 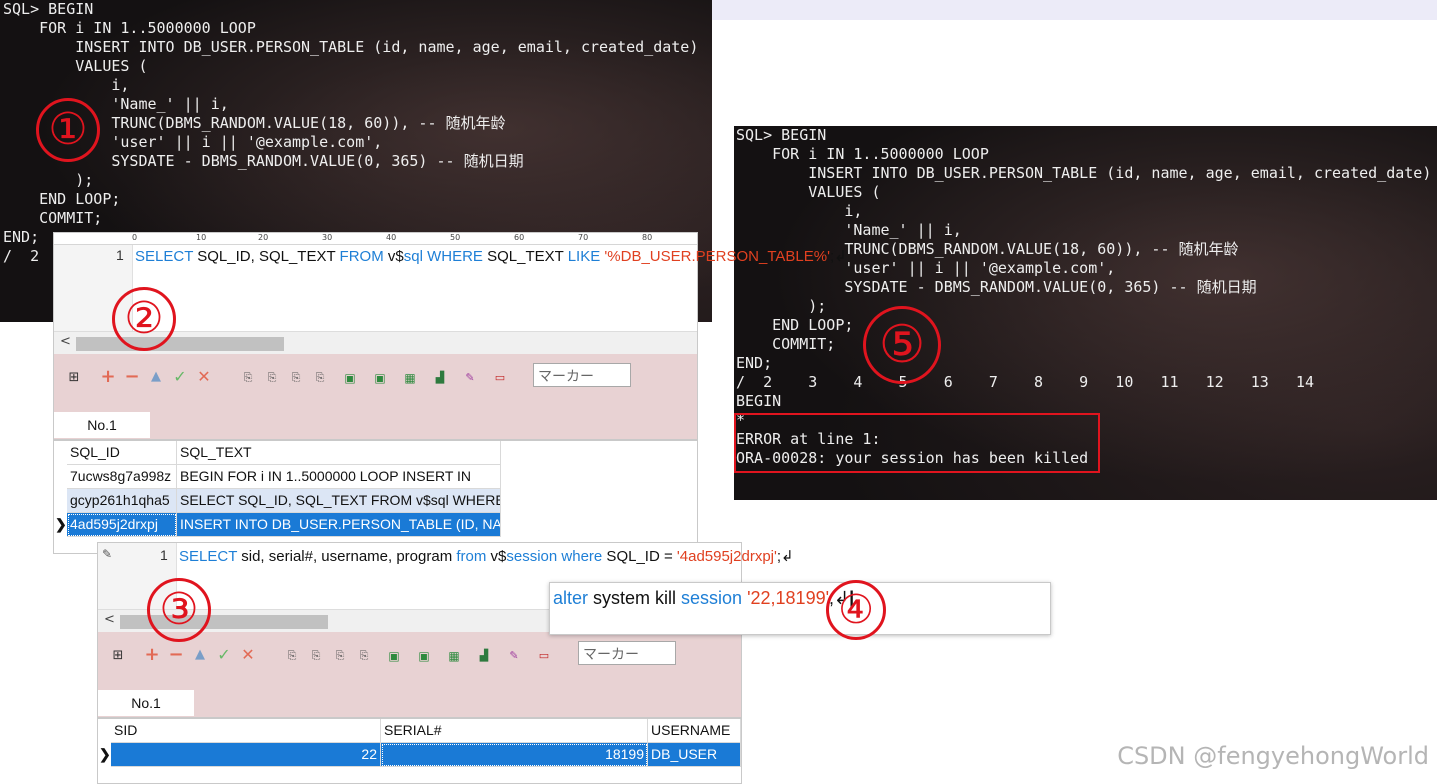 What do you see at coordinates (122, 525) in the screenshot?
I see `table-cell-selected: 4ad595j2drxpj` at bounding box center [122, 525].